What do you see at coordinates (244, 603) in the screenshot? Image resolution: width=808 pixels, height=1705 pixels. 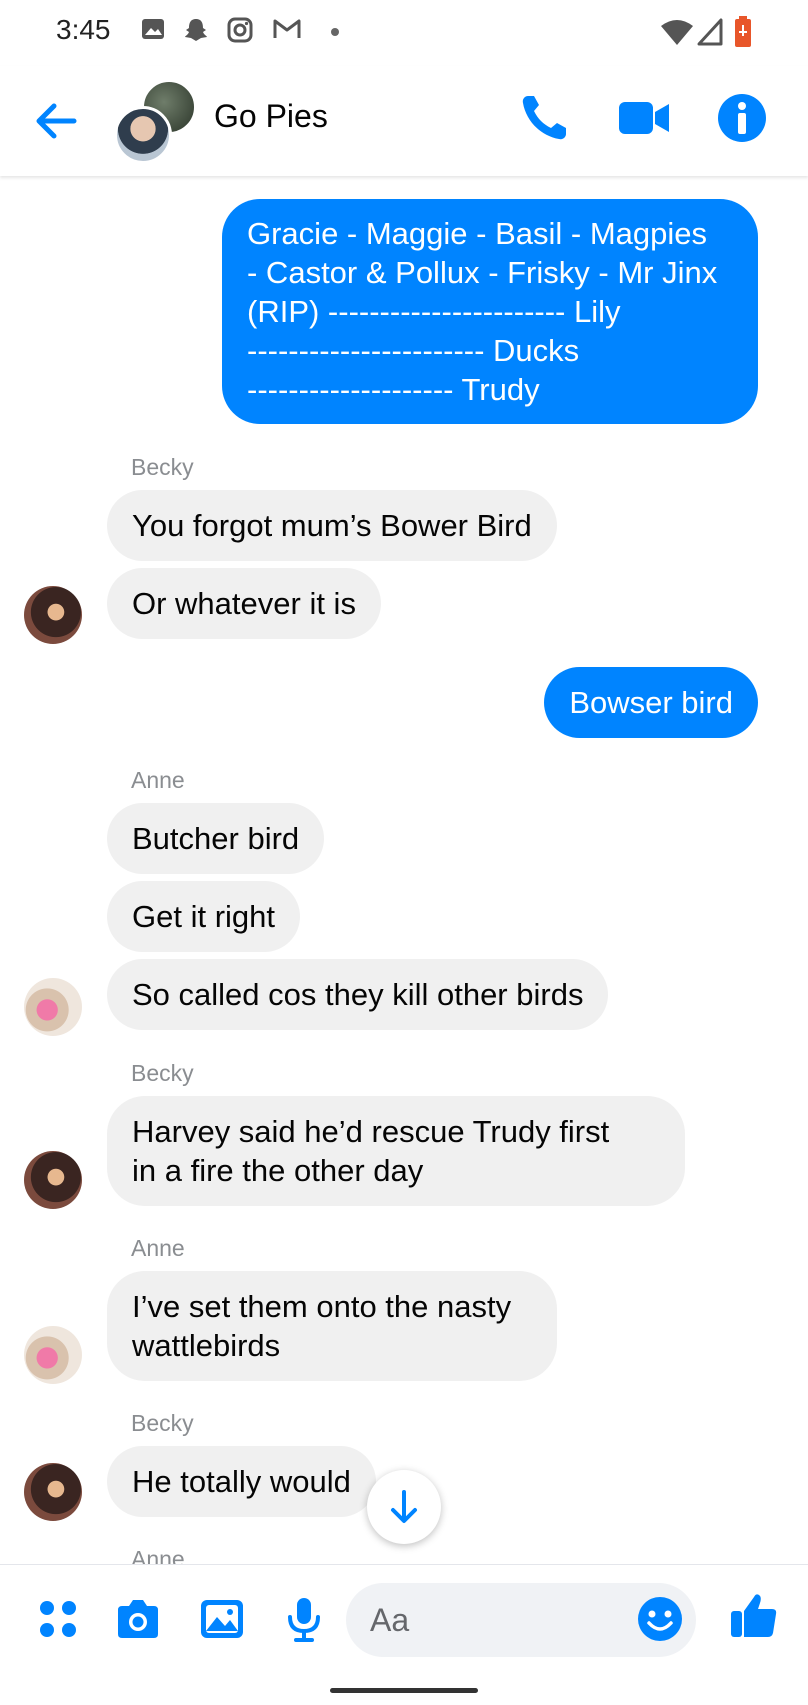 I see `message-bubble: Or whatever it is` at bounding box center [244, 603].